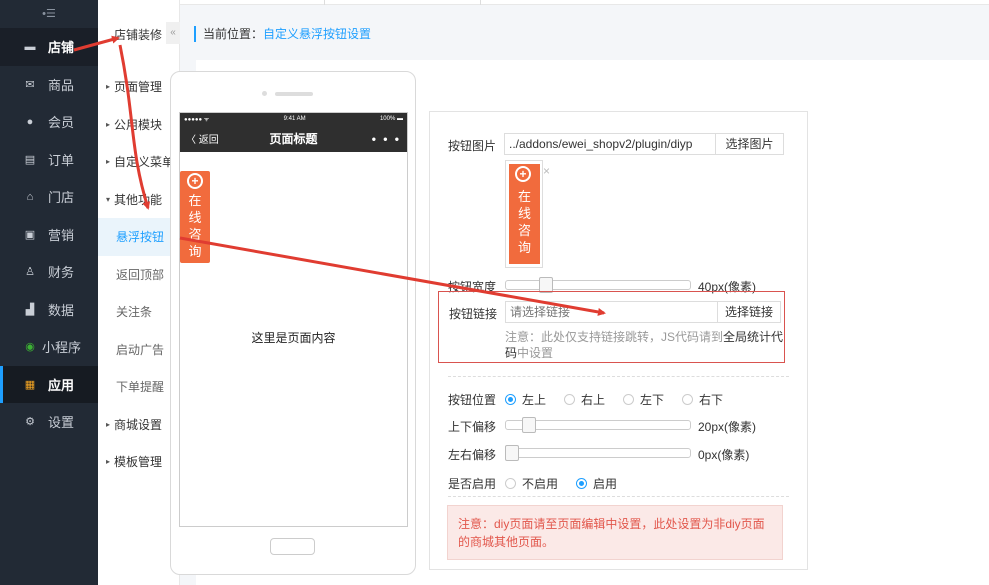 This screenshot has height=585, width=989. I want to click on sidebar-item-shop: ⌂ 门店, so click(49, 197).